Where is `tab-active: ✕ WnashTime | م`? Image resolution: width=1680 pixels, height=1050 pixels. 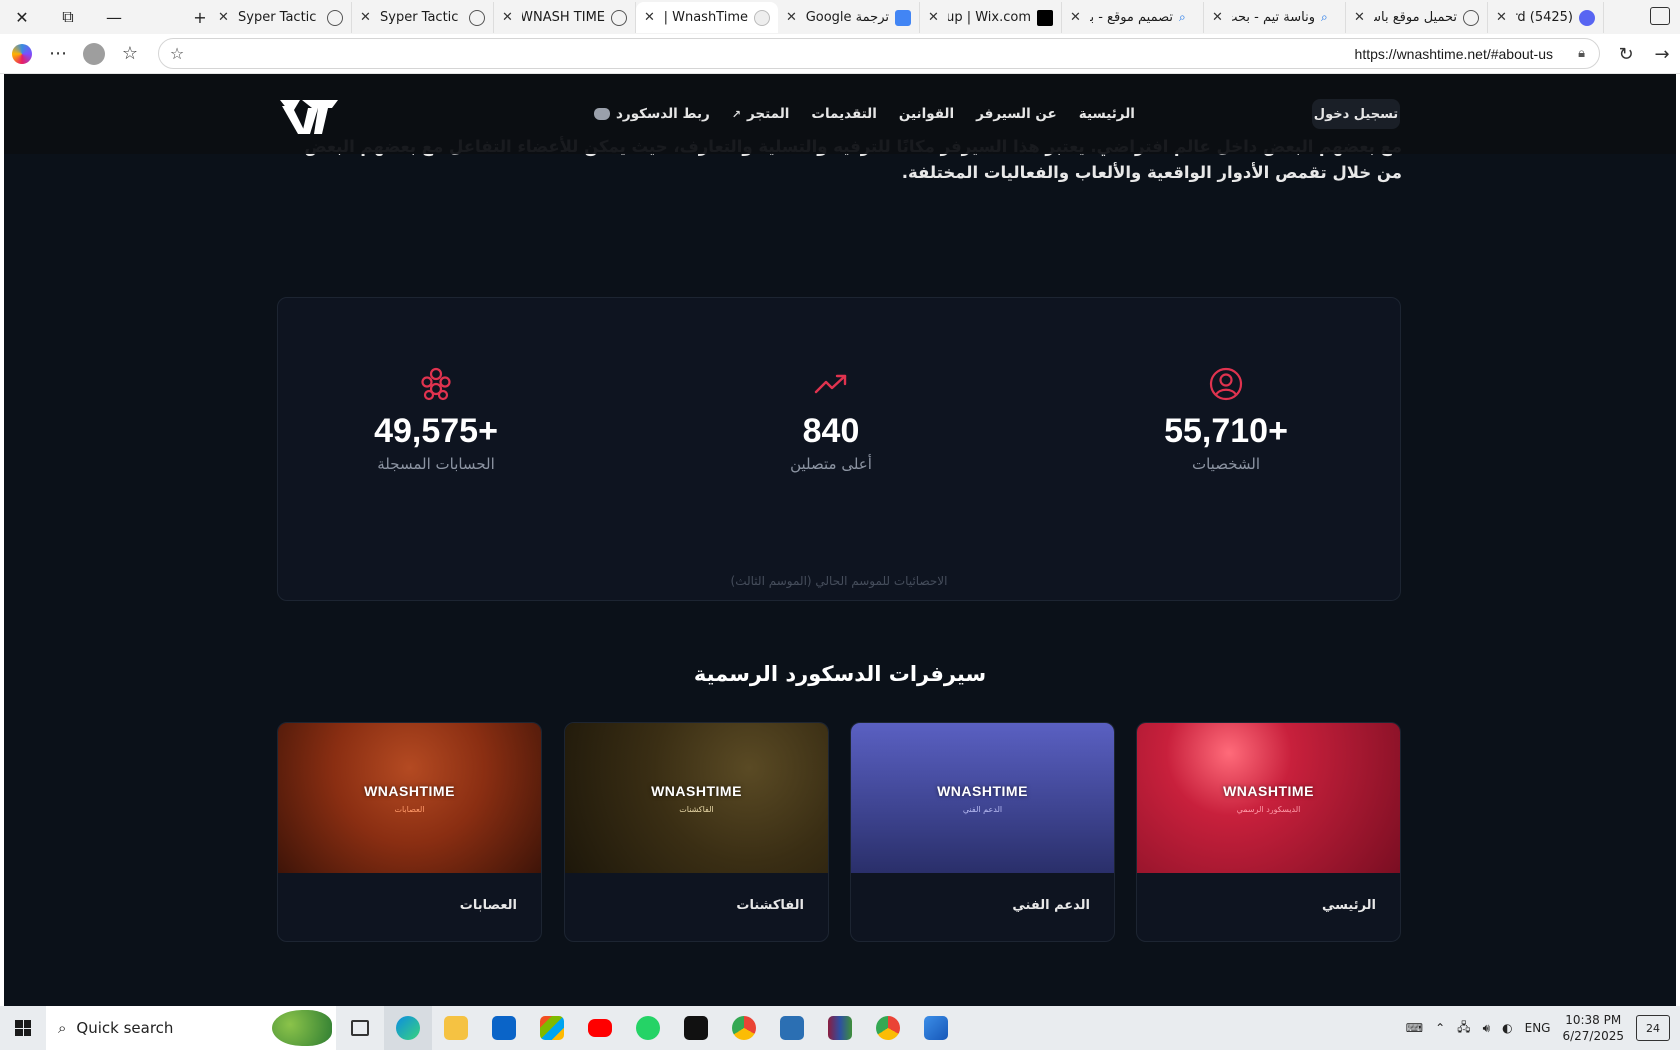
tab-active: ✕ WnashTime | م is located at coordinates (707, 17).